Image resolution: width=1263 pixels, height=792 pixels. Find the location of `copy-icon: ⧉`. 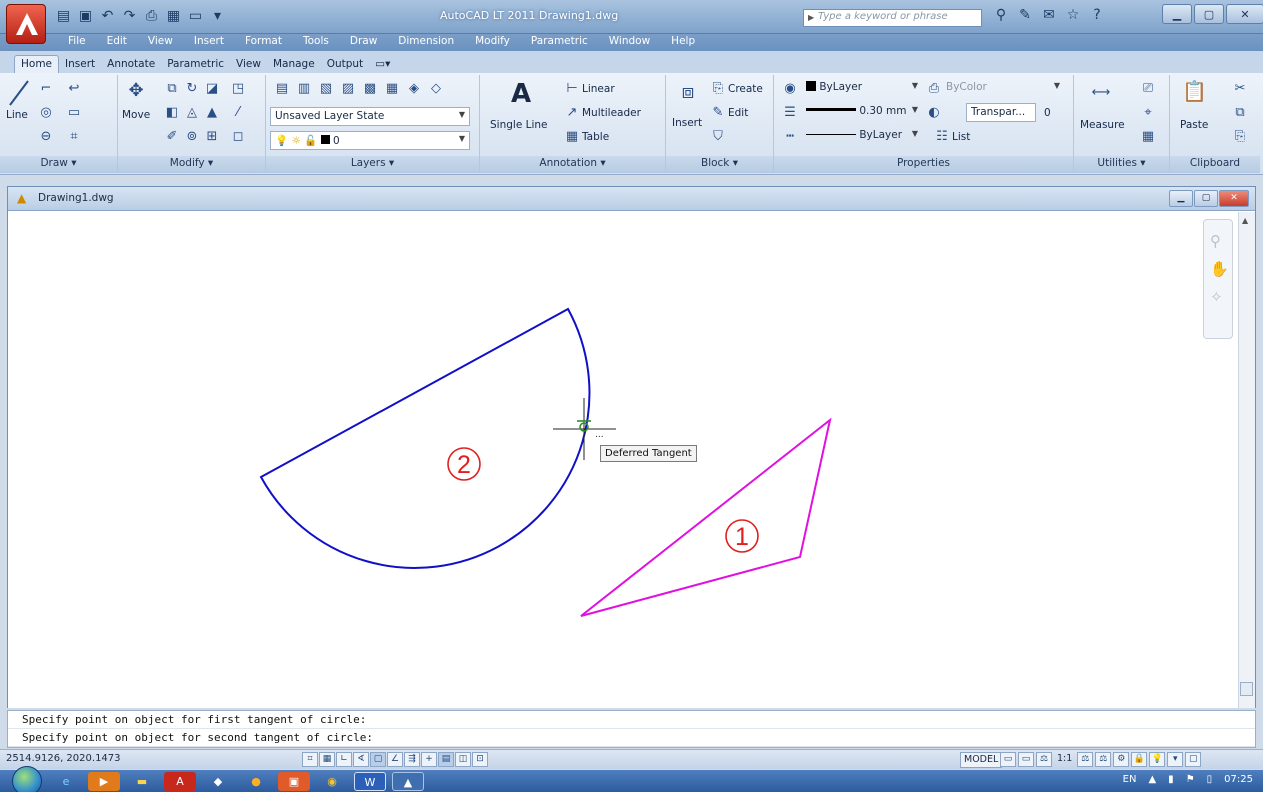

copy-icon: ⧉ is located at coordinates (172, 89).